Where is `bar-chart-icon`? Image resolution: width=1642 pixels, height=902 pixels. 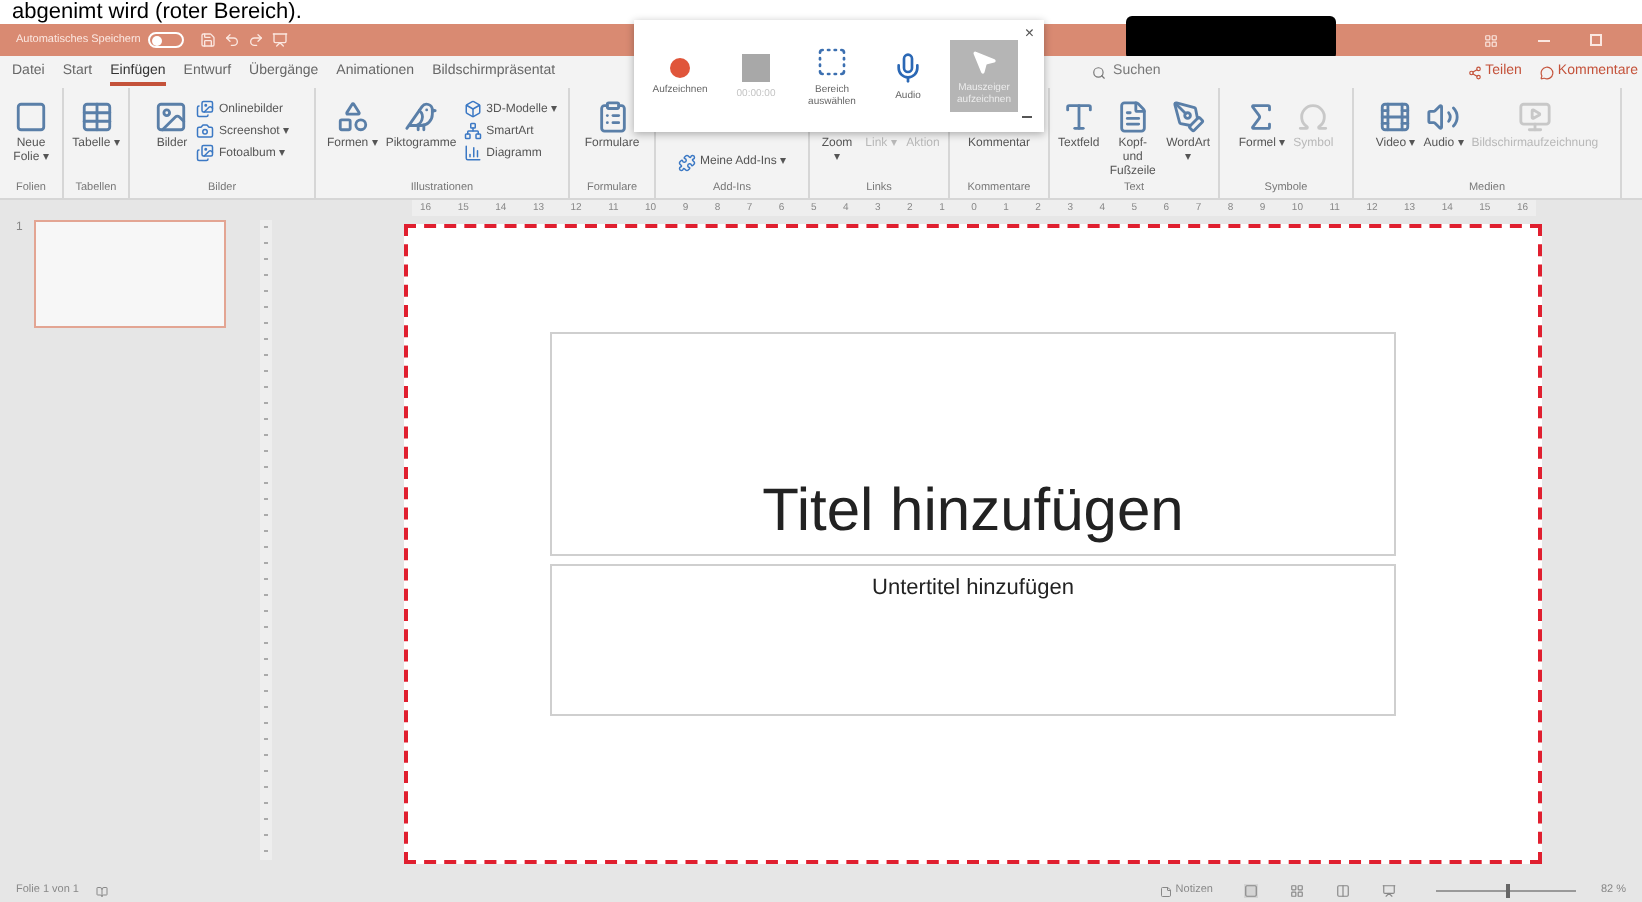 bar-chart-icon is located at coordinates (473, 153).